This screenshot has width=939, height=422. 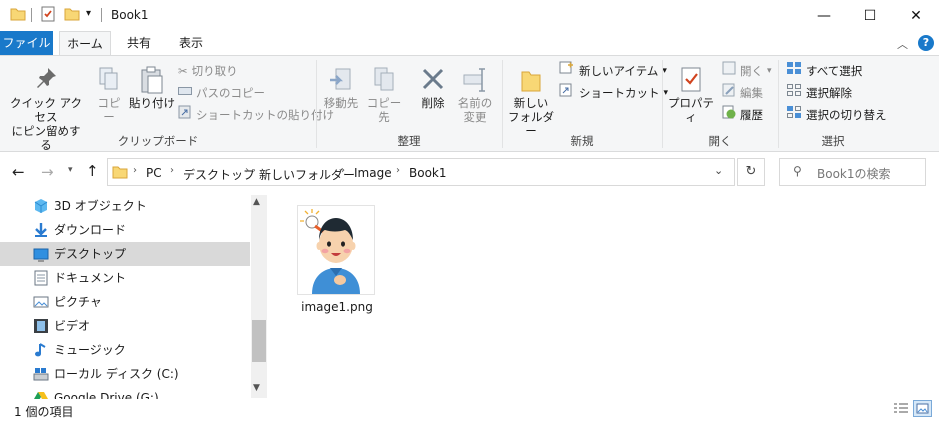 I want to click on tab-file: ファイル, so click(x=26, y=43).